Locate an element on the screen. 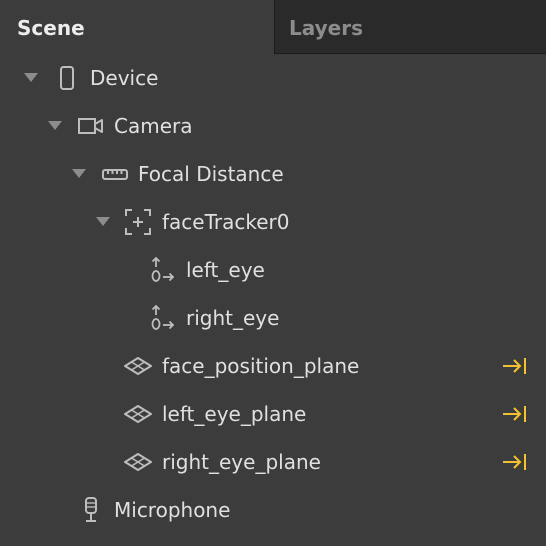  tree-item-camera: Camera is located at coordinates (273, 126).